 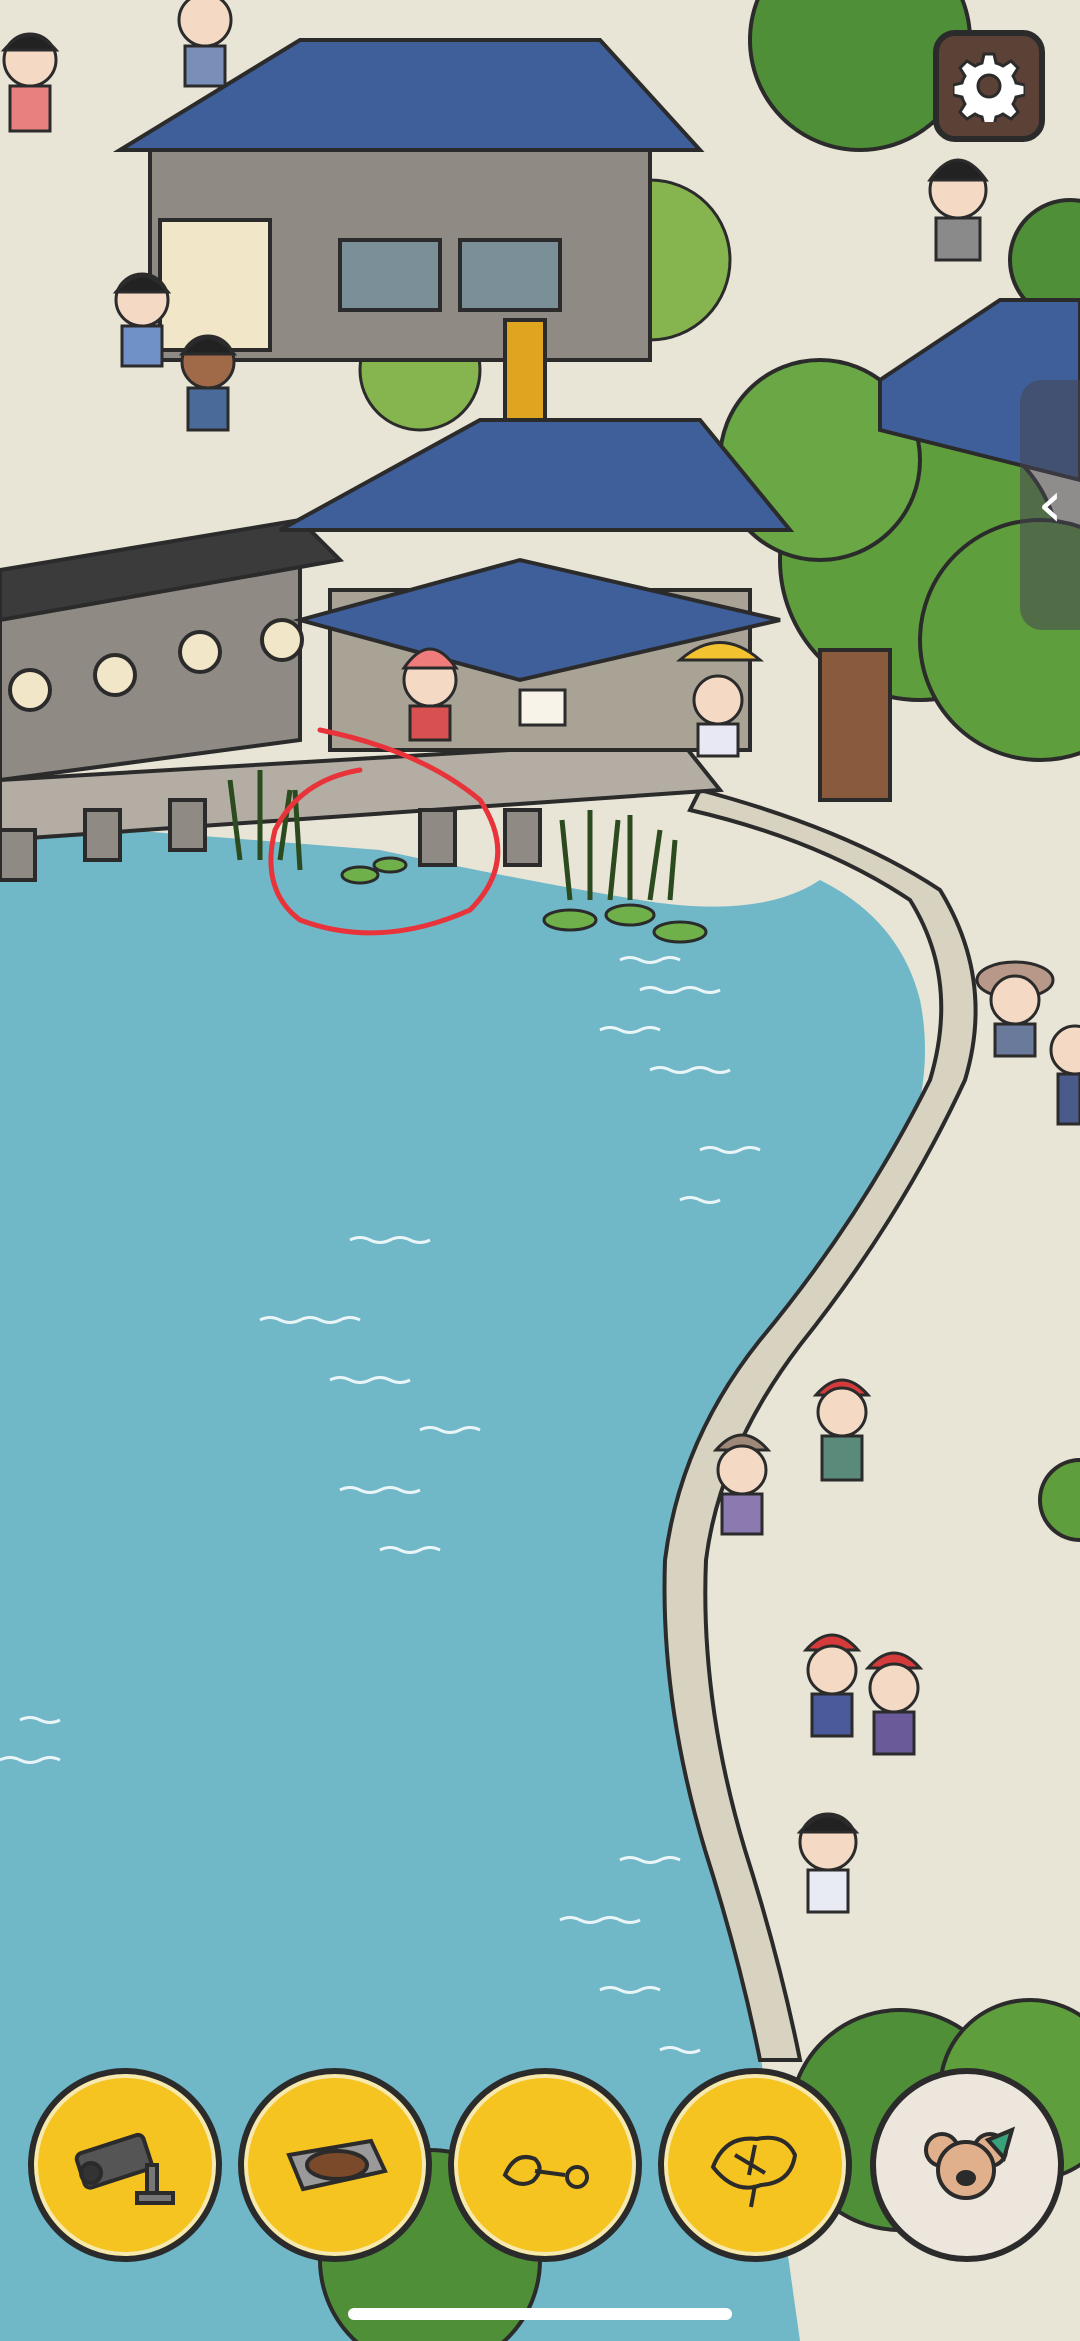 I want to click on security-camera-icon, so click(x=124, y=2168).